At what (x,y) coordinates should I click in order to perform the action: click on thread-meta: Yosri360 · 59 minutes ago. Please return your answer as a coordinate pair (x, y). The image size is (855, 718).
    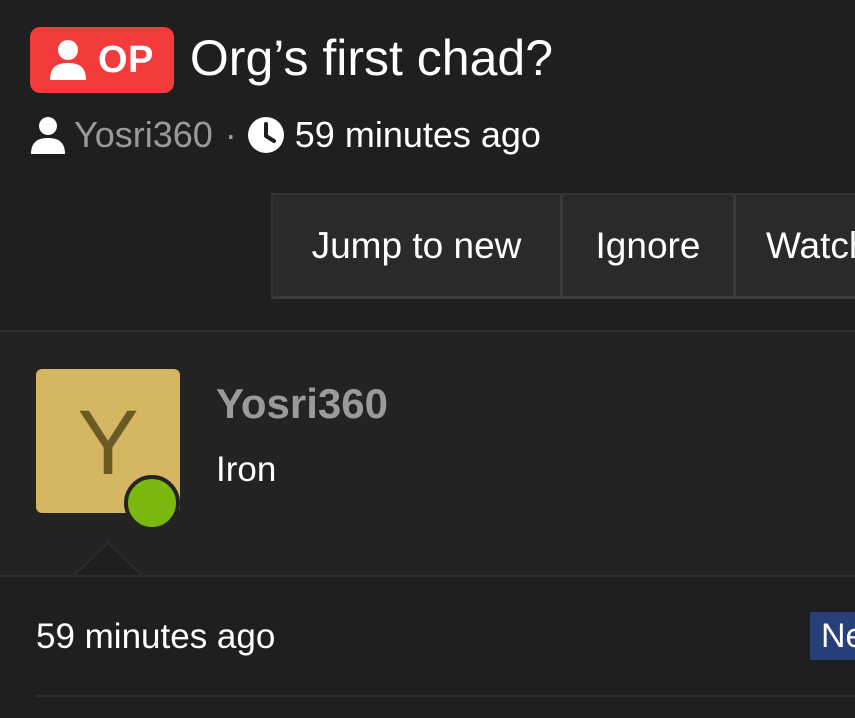
    Looking at the image, I should click on (285, 135).